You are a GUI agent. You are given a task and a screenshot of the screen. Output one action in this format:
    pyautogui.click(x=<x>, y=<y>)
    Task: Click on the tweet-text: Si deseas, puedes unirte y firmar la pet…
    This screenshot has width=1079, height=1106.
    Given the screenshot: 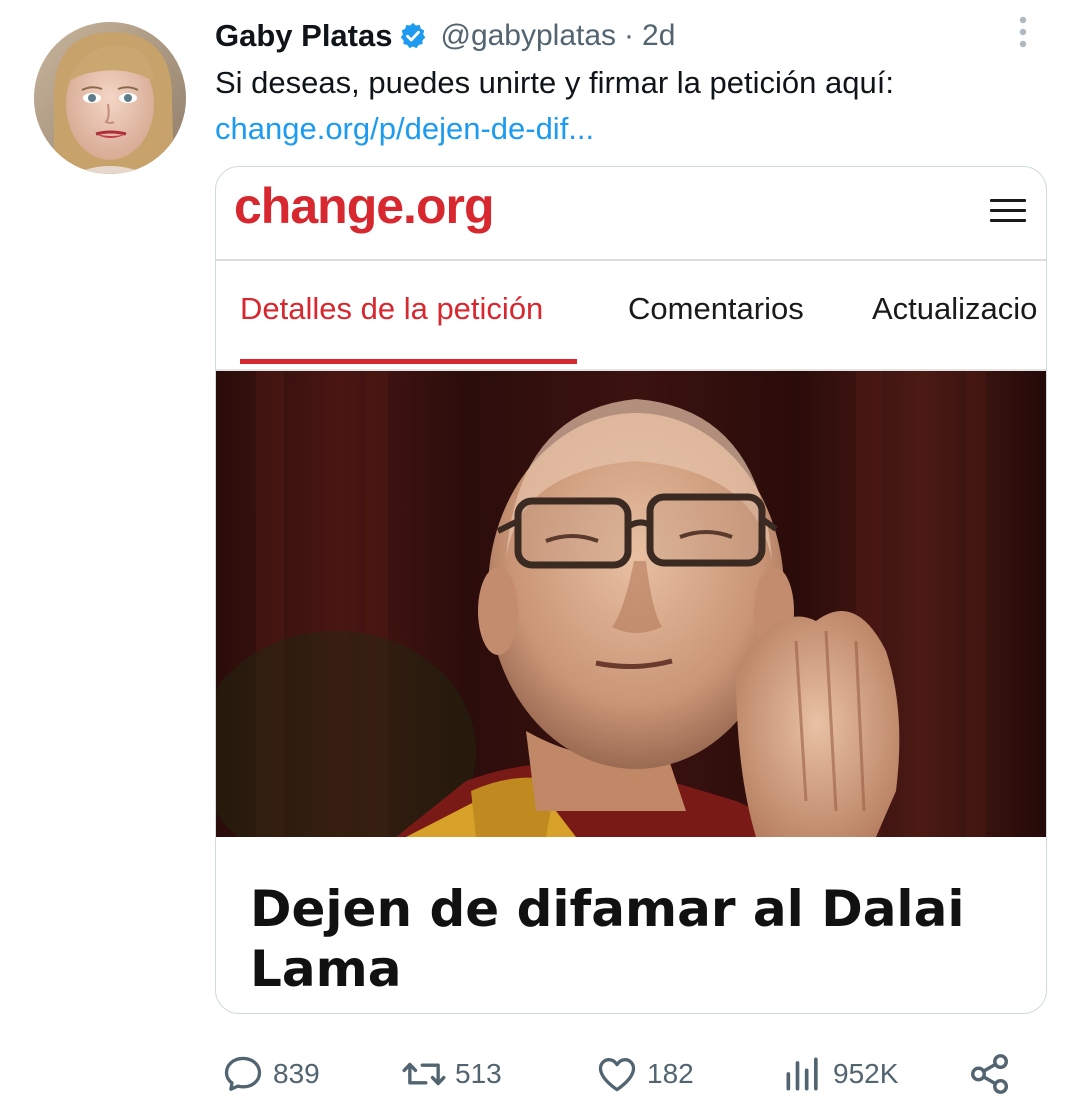 What is the action you would take?
    pyautogui.click(x=630, y=106)
    